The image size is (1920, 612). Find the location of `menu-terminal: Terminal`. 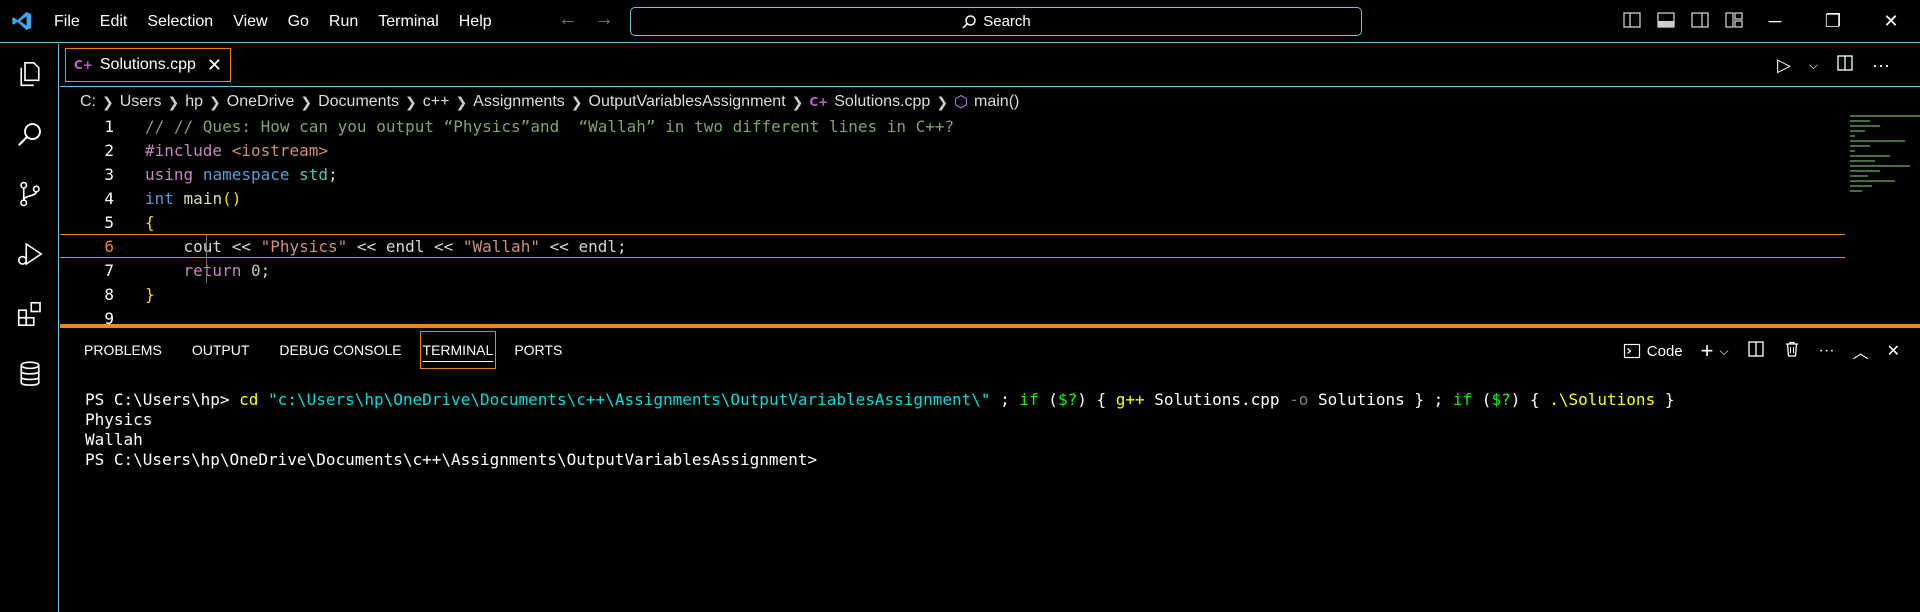

menu-terminal: Terminal is located at coordinates (408, 21).